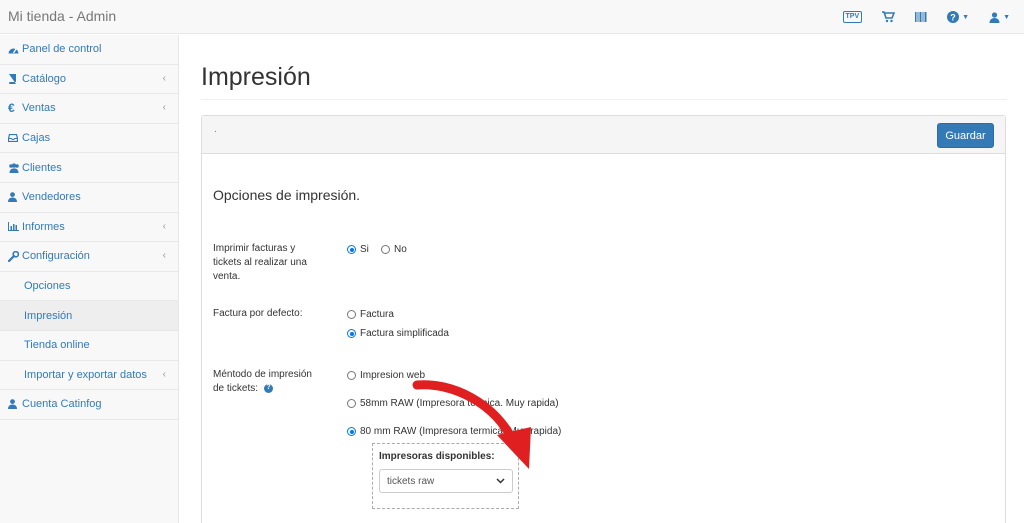 Image resolution: width=1024 pixels, height=523 pixels. Describe the element at coordinates (43, 226) in the screenshot. I see `sidebar-item-label: Informes` at that location.